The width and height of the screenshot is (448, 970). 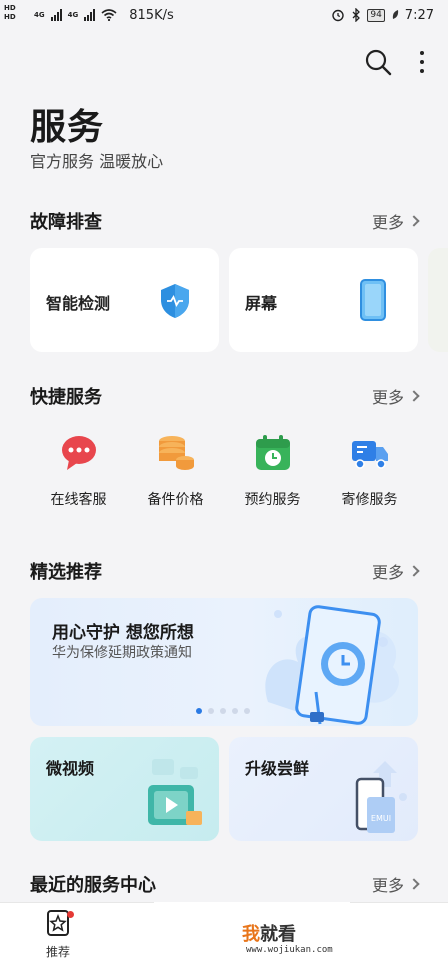 I want to click on coins-icon, so click(x=176, y=453).